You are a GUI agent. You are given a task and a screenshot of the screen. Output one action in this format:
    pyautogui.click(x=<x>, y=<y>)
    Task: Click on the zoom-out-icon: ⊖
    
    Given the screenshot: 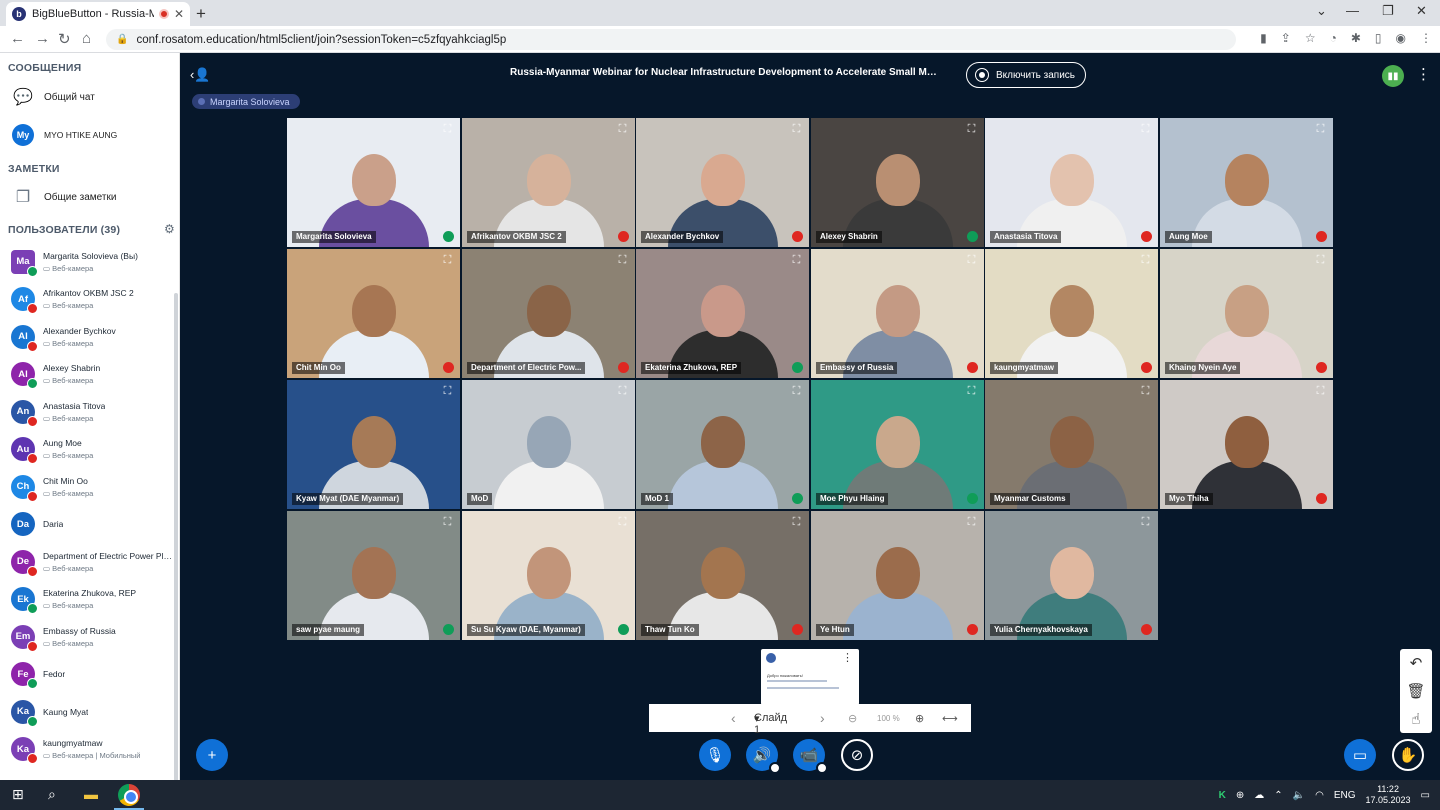 What is the action you would take?
    pyautogui.click(x=852, y=718)
    